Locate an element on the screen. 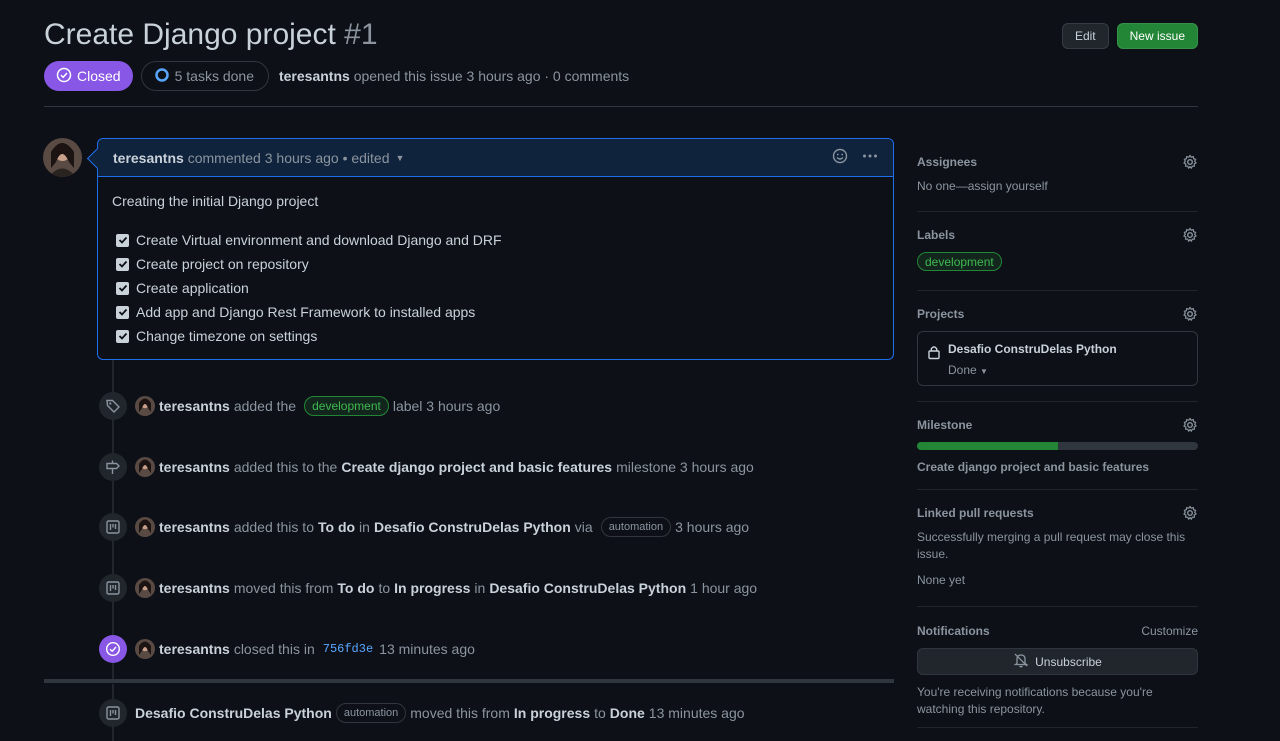  linked-prs-heading: Linked pull requests is located at coordinates (975, 513).